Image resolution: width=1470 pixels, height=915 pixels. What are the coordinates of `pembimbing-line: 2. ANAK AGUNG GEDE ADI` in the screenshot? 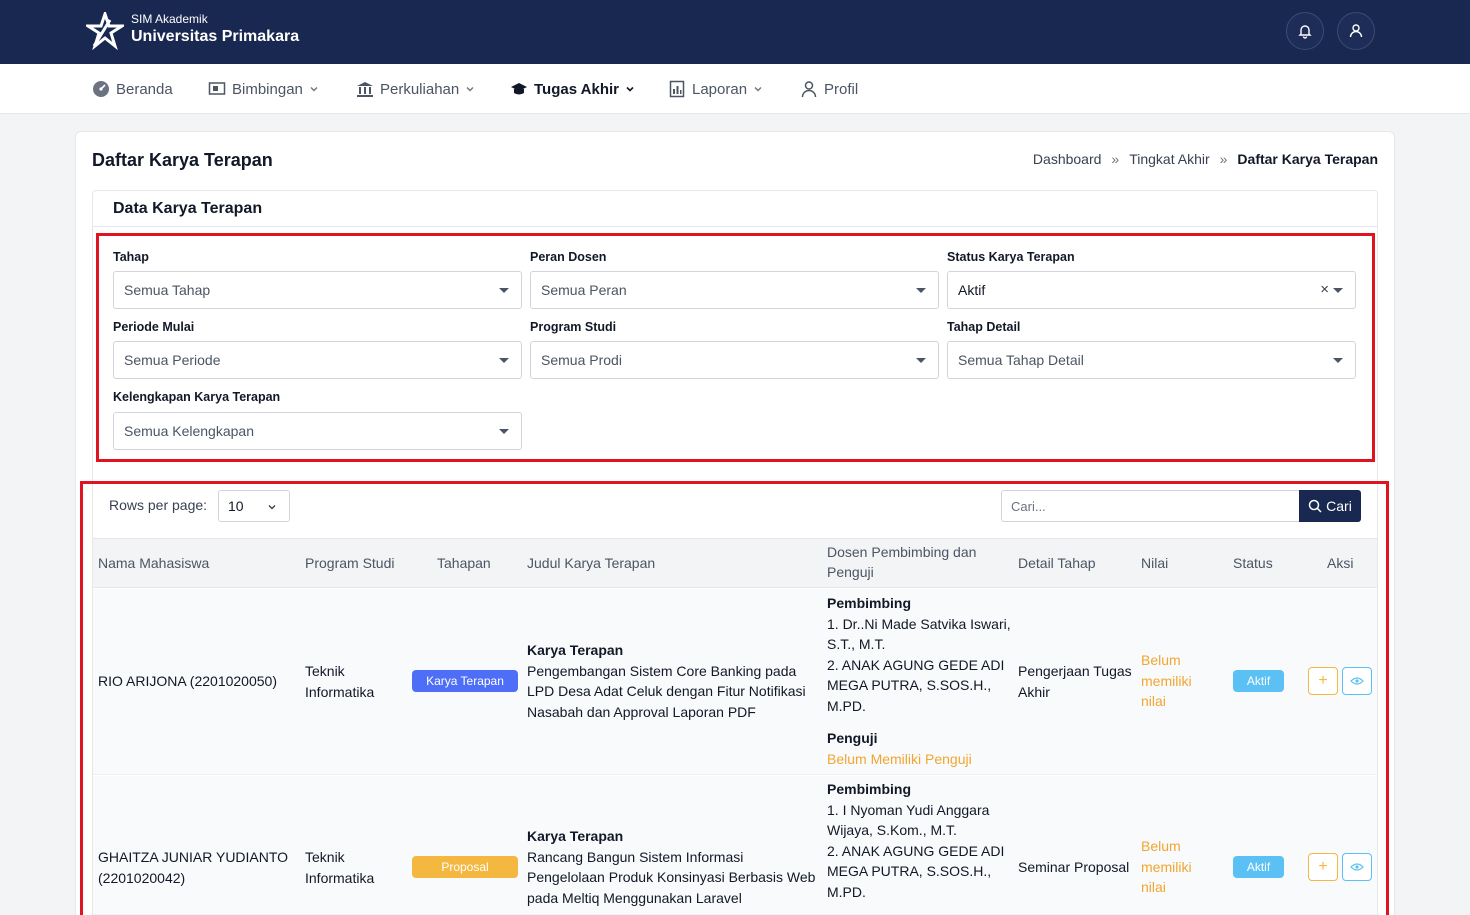 It's located at (916, 850).